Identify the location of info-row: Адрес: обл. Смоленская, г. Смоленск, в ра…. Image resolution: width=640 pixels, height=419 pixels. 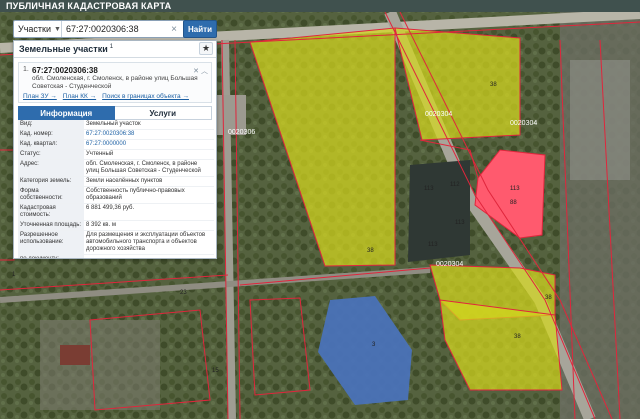
(116, 168).